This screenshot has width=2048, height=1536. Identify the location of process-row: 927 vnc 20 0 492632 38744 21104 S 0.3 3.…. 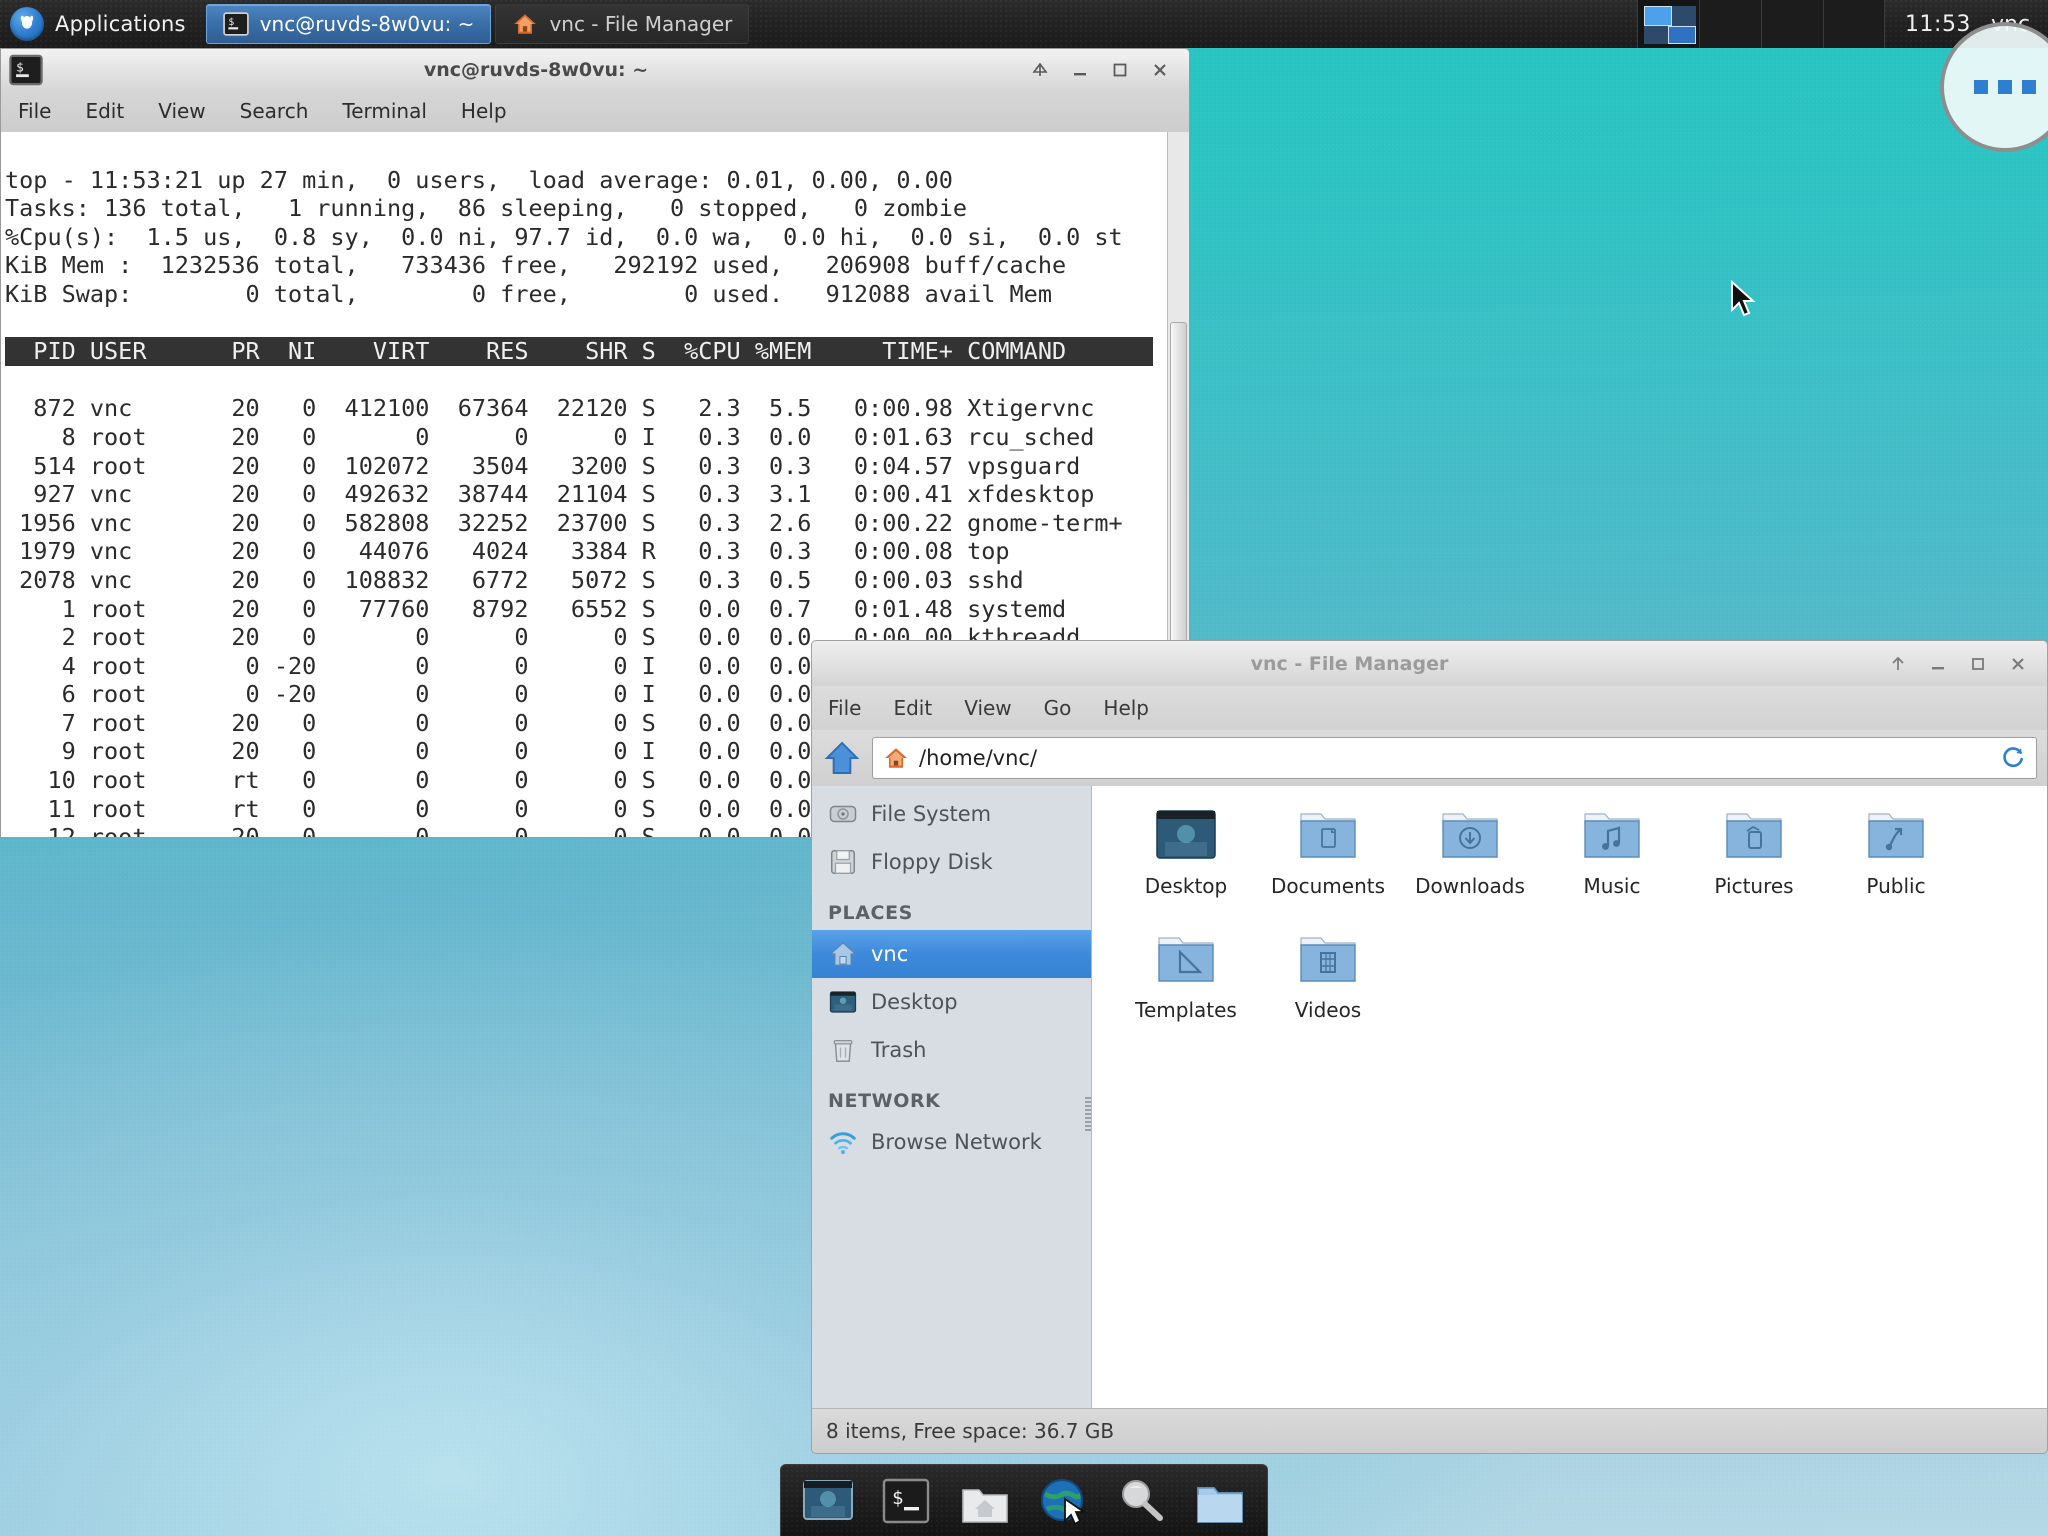
(550, 494).